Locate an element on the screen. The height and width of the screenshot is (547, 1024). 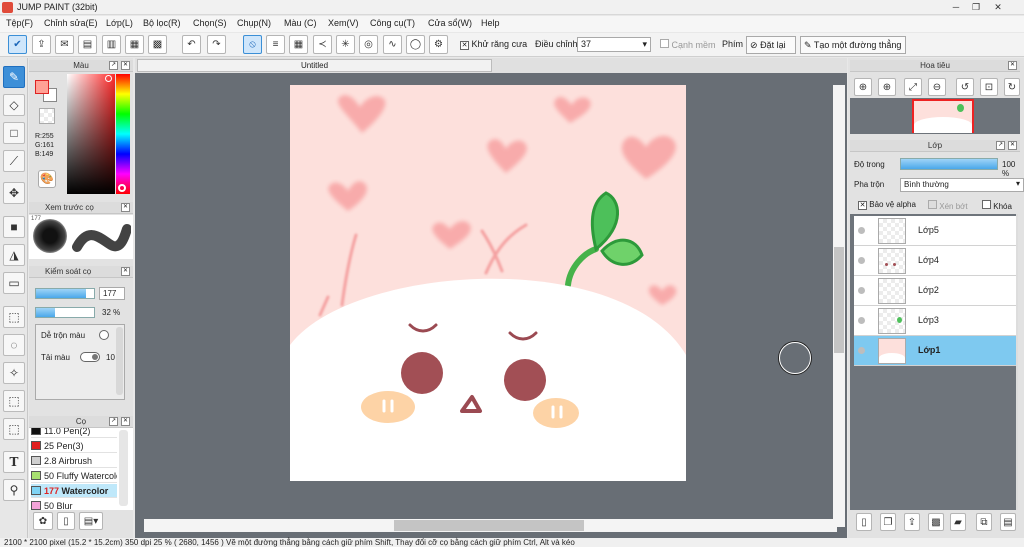
menu-edit: Chỉnh sửa(E) is located at coordinates (71, 23).